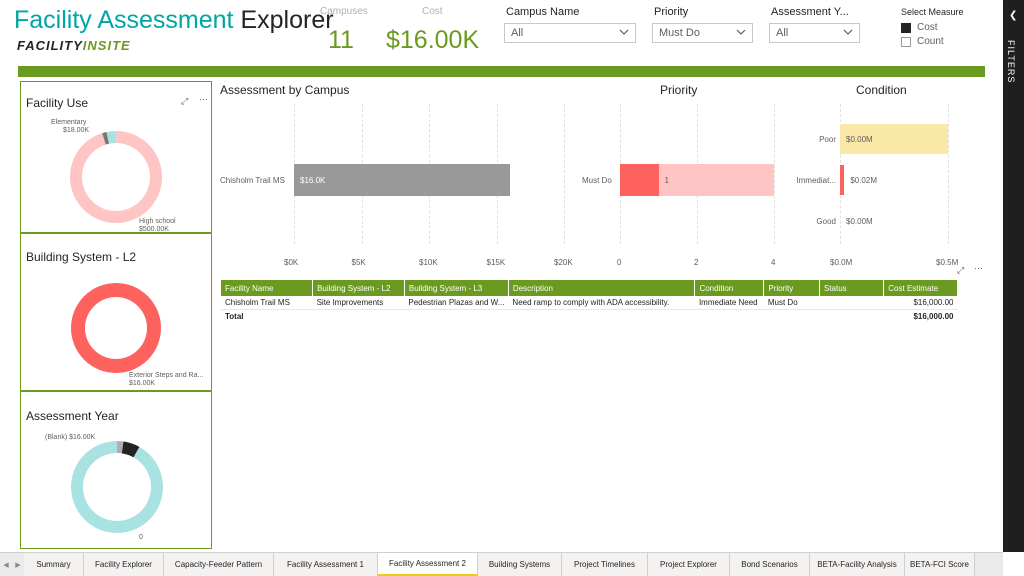 The height and width of the screenshot is (576, 1024). What do you see at coordinates (174, 20) in the screenshot?
I see `report-title: Facility Assessment Explorer` at bounding box center [174, 20].